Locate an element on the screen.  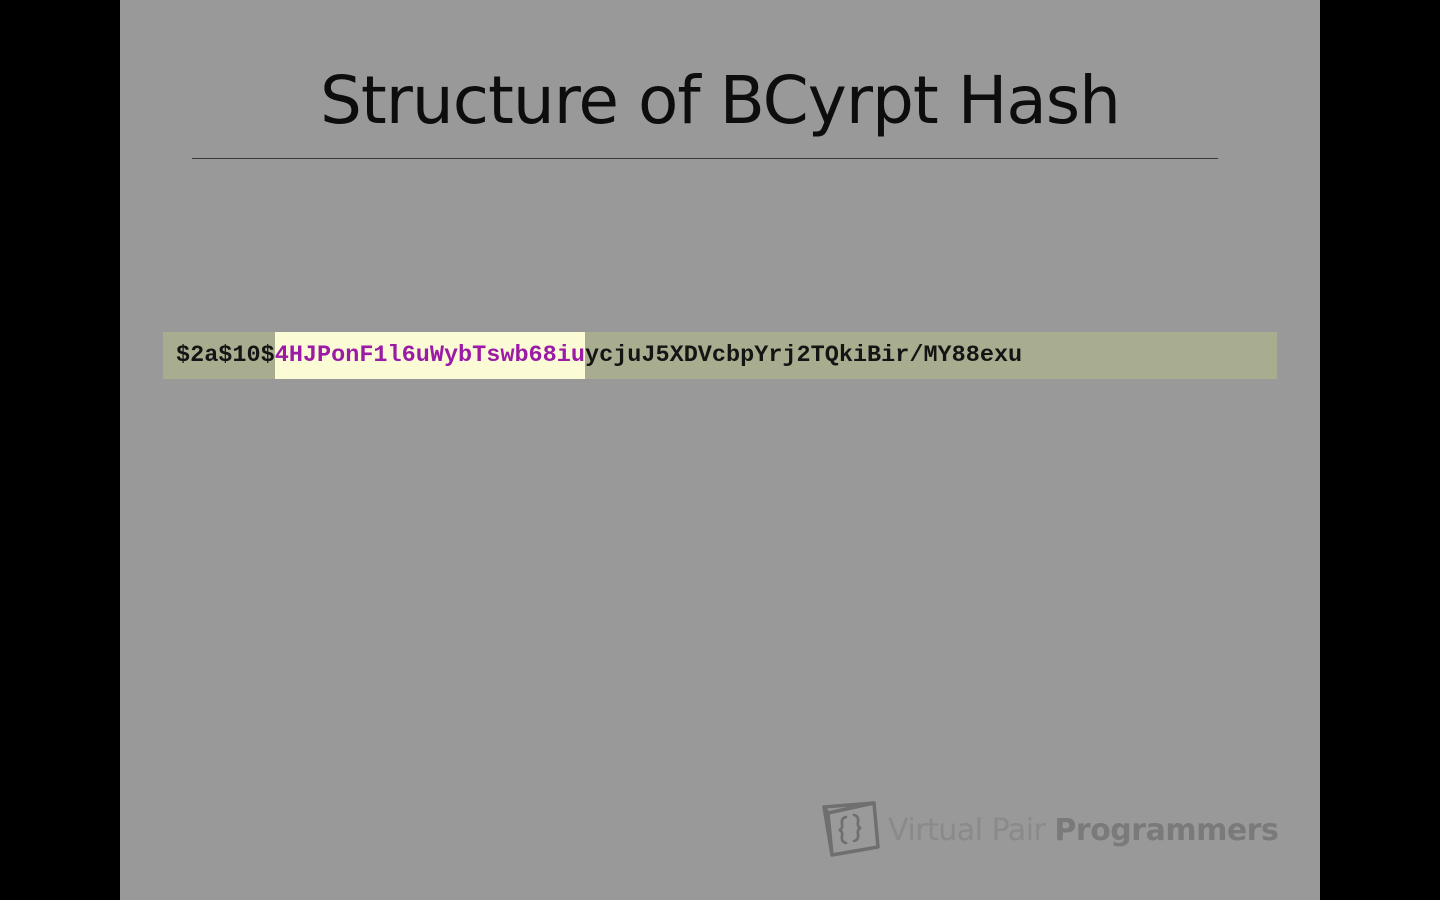
vpp-logo: Virtual Pair Programmers is located at coordinates (1049, 830).